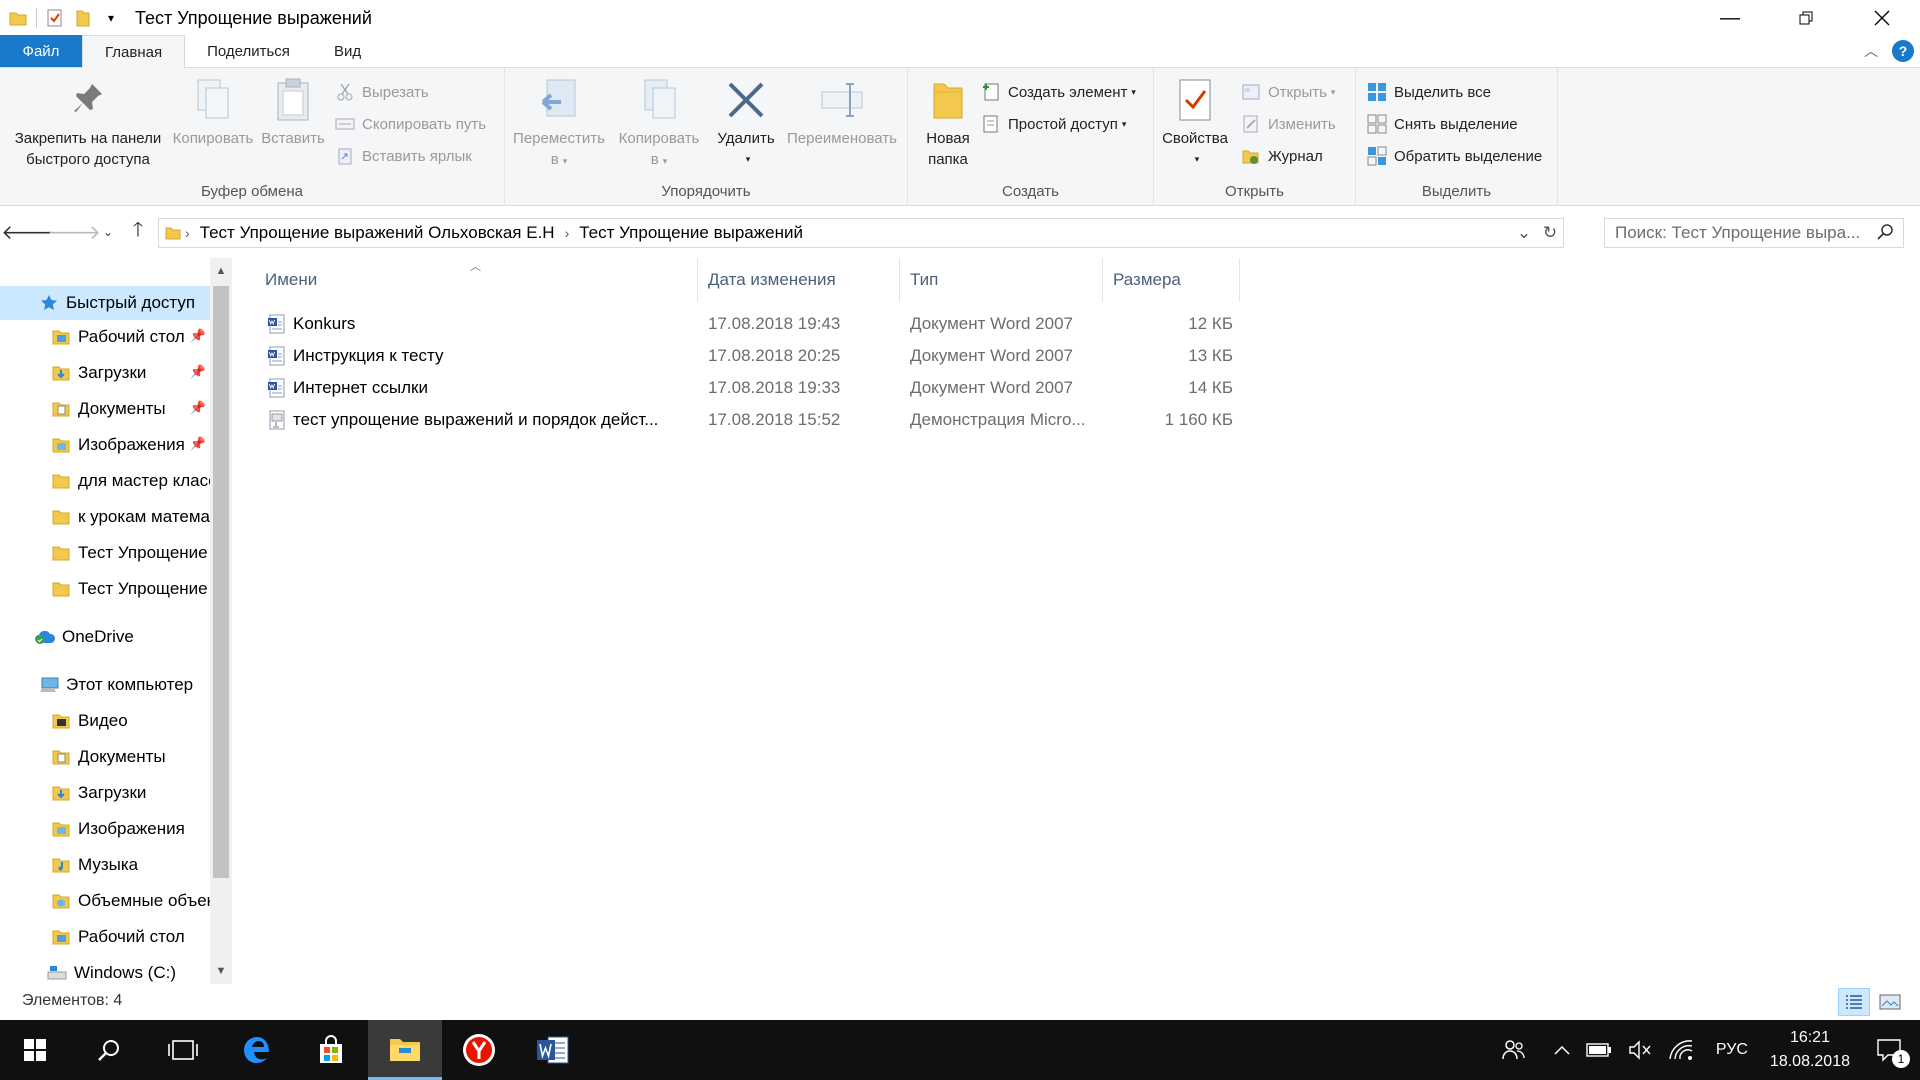 The image size is (1920, 1080). Describe the element at coordinates (1562, 1050) in the screenshot. I see `show-hidden-icons-chevron-icon` at that location.